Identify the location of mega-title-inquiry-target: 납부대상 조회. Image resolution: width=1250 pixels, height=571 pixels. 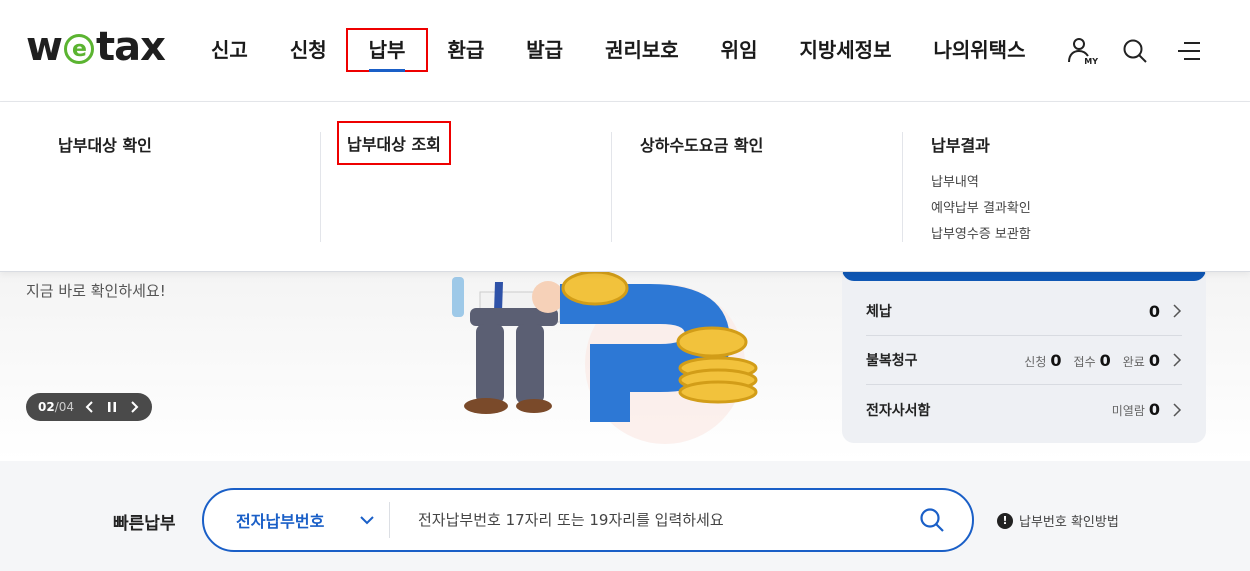
(394, 143).